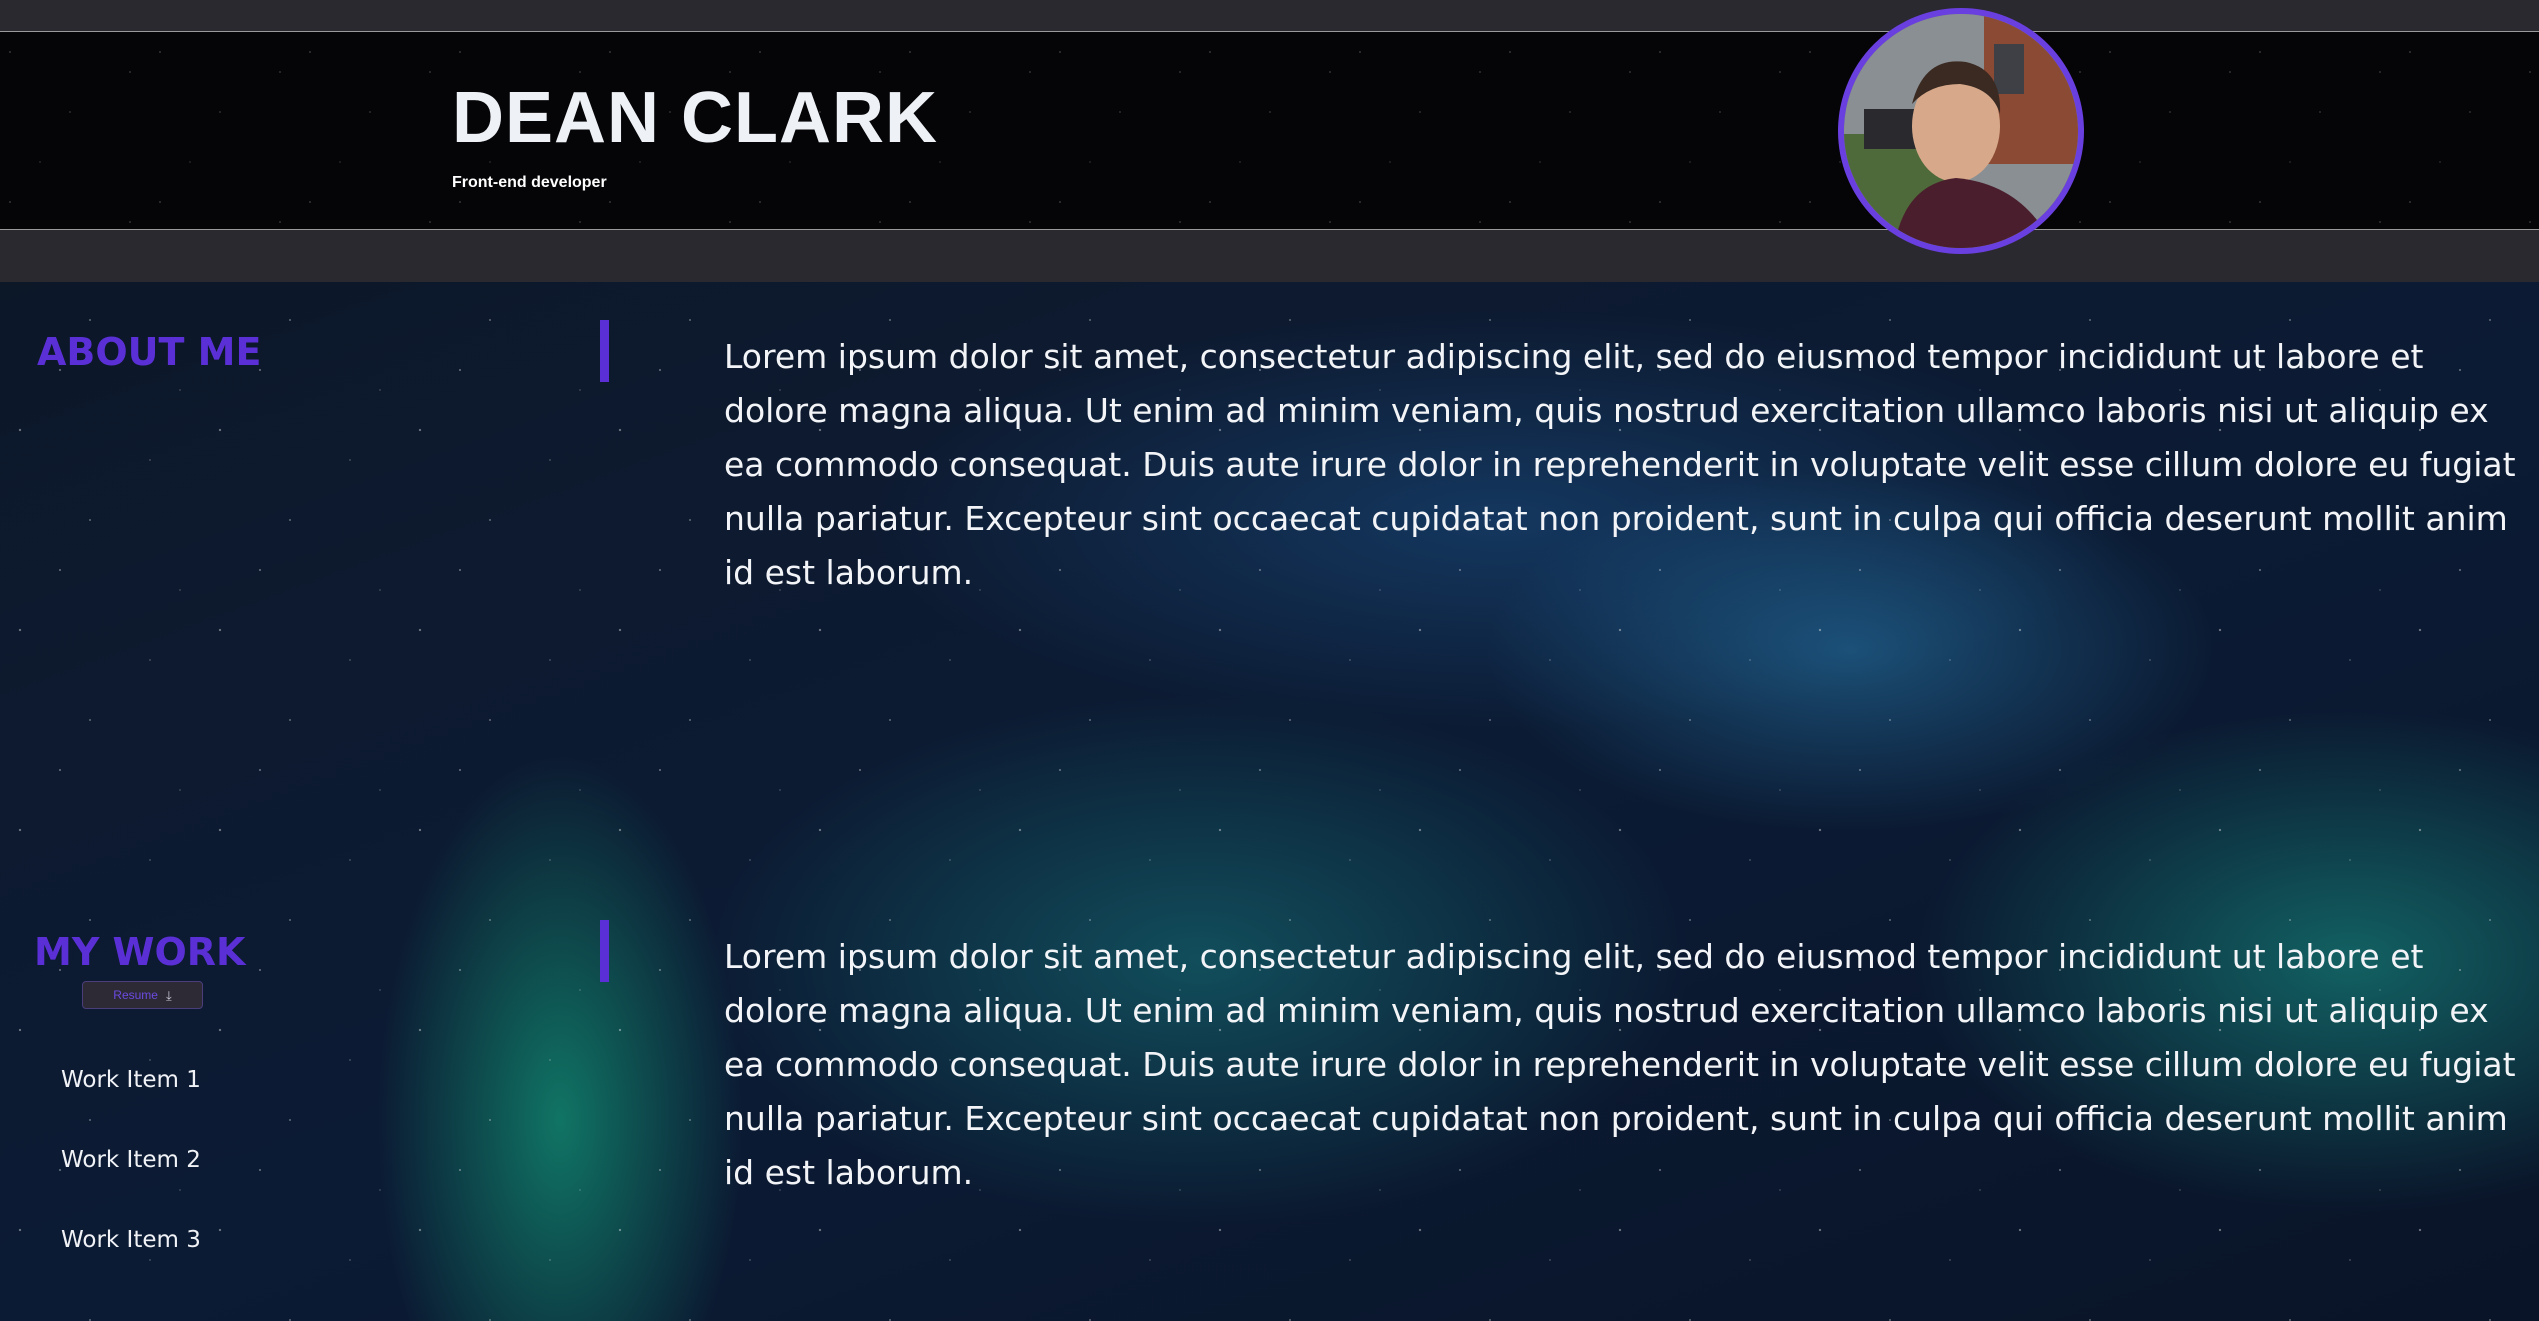 The image size is (2539, 1321). I want to click on work-list: Work Item 1 Work Item 2 Work Item 3, so click(131, 1180).